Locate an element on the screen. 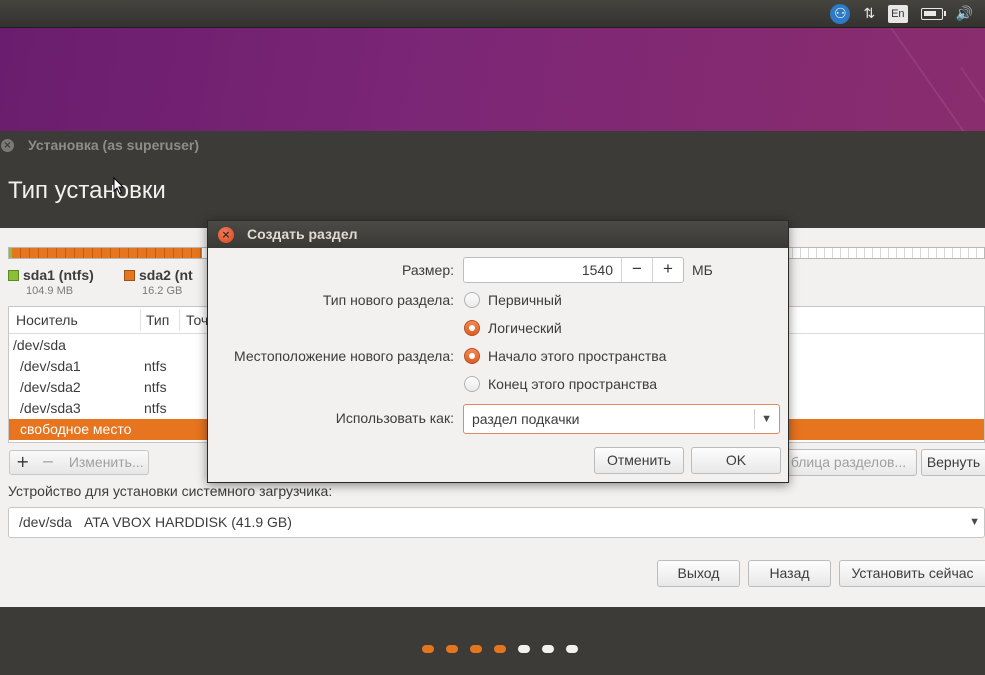 The image size is (985, 675). size-spinbutton: 1540 − + is located at coordinates (573, 270).